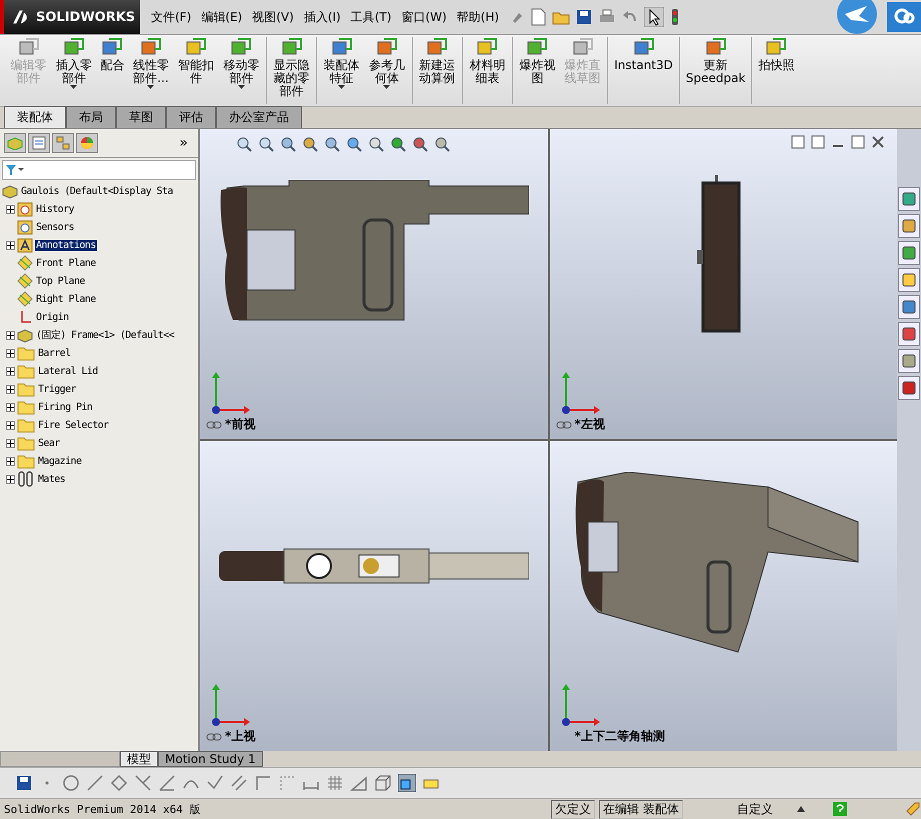 The width and height of the screenshot is (921, 819). Describe the element at coordinates (487, 70) in the screenshot. I see `command-button: 材料明细表` at that location.